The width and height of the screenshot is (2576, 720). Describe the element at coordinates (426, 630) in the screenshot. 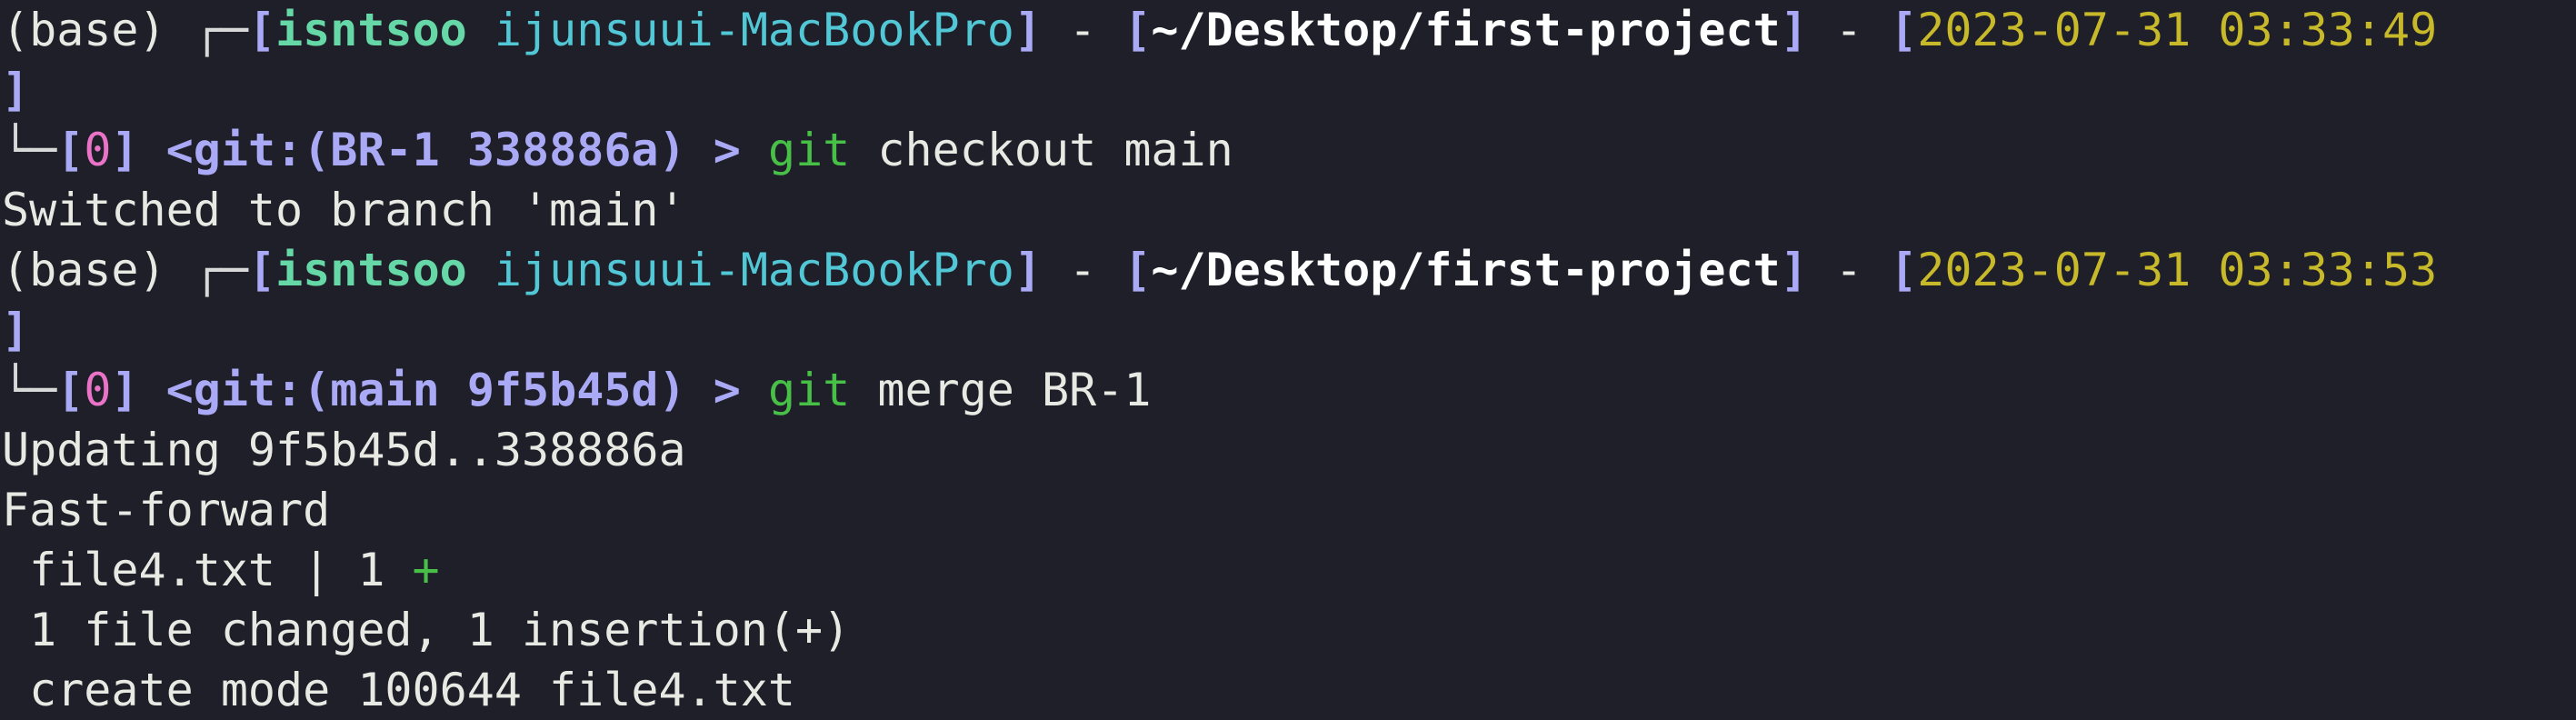

I see `output-summary: 1 file changed, 1 insertion(+)` at that location.